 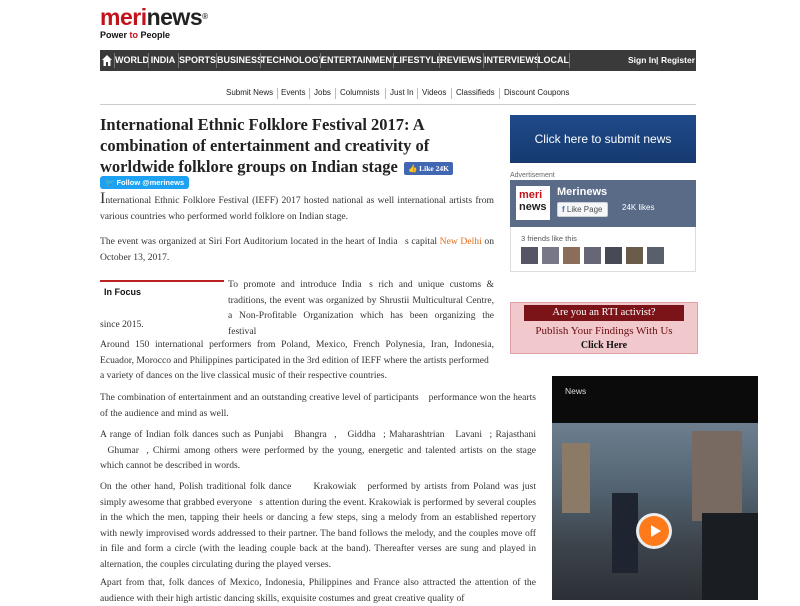 I want to click on fb-likes-count: 24K likes, so click(x=638, y=207).